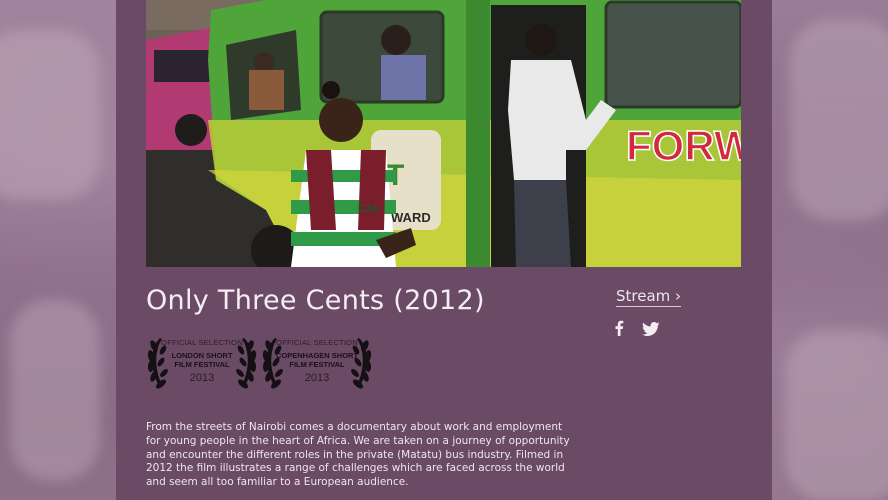  I want to click on laurel-festival-line1: LONDON SHORT, so click(202, 355).